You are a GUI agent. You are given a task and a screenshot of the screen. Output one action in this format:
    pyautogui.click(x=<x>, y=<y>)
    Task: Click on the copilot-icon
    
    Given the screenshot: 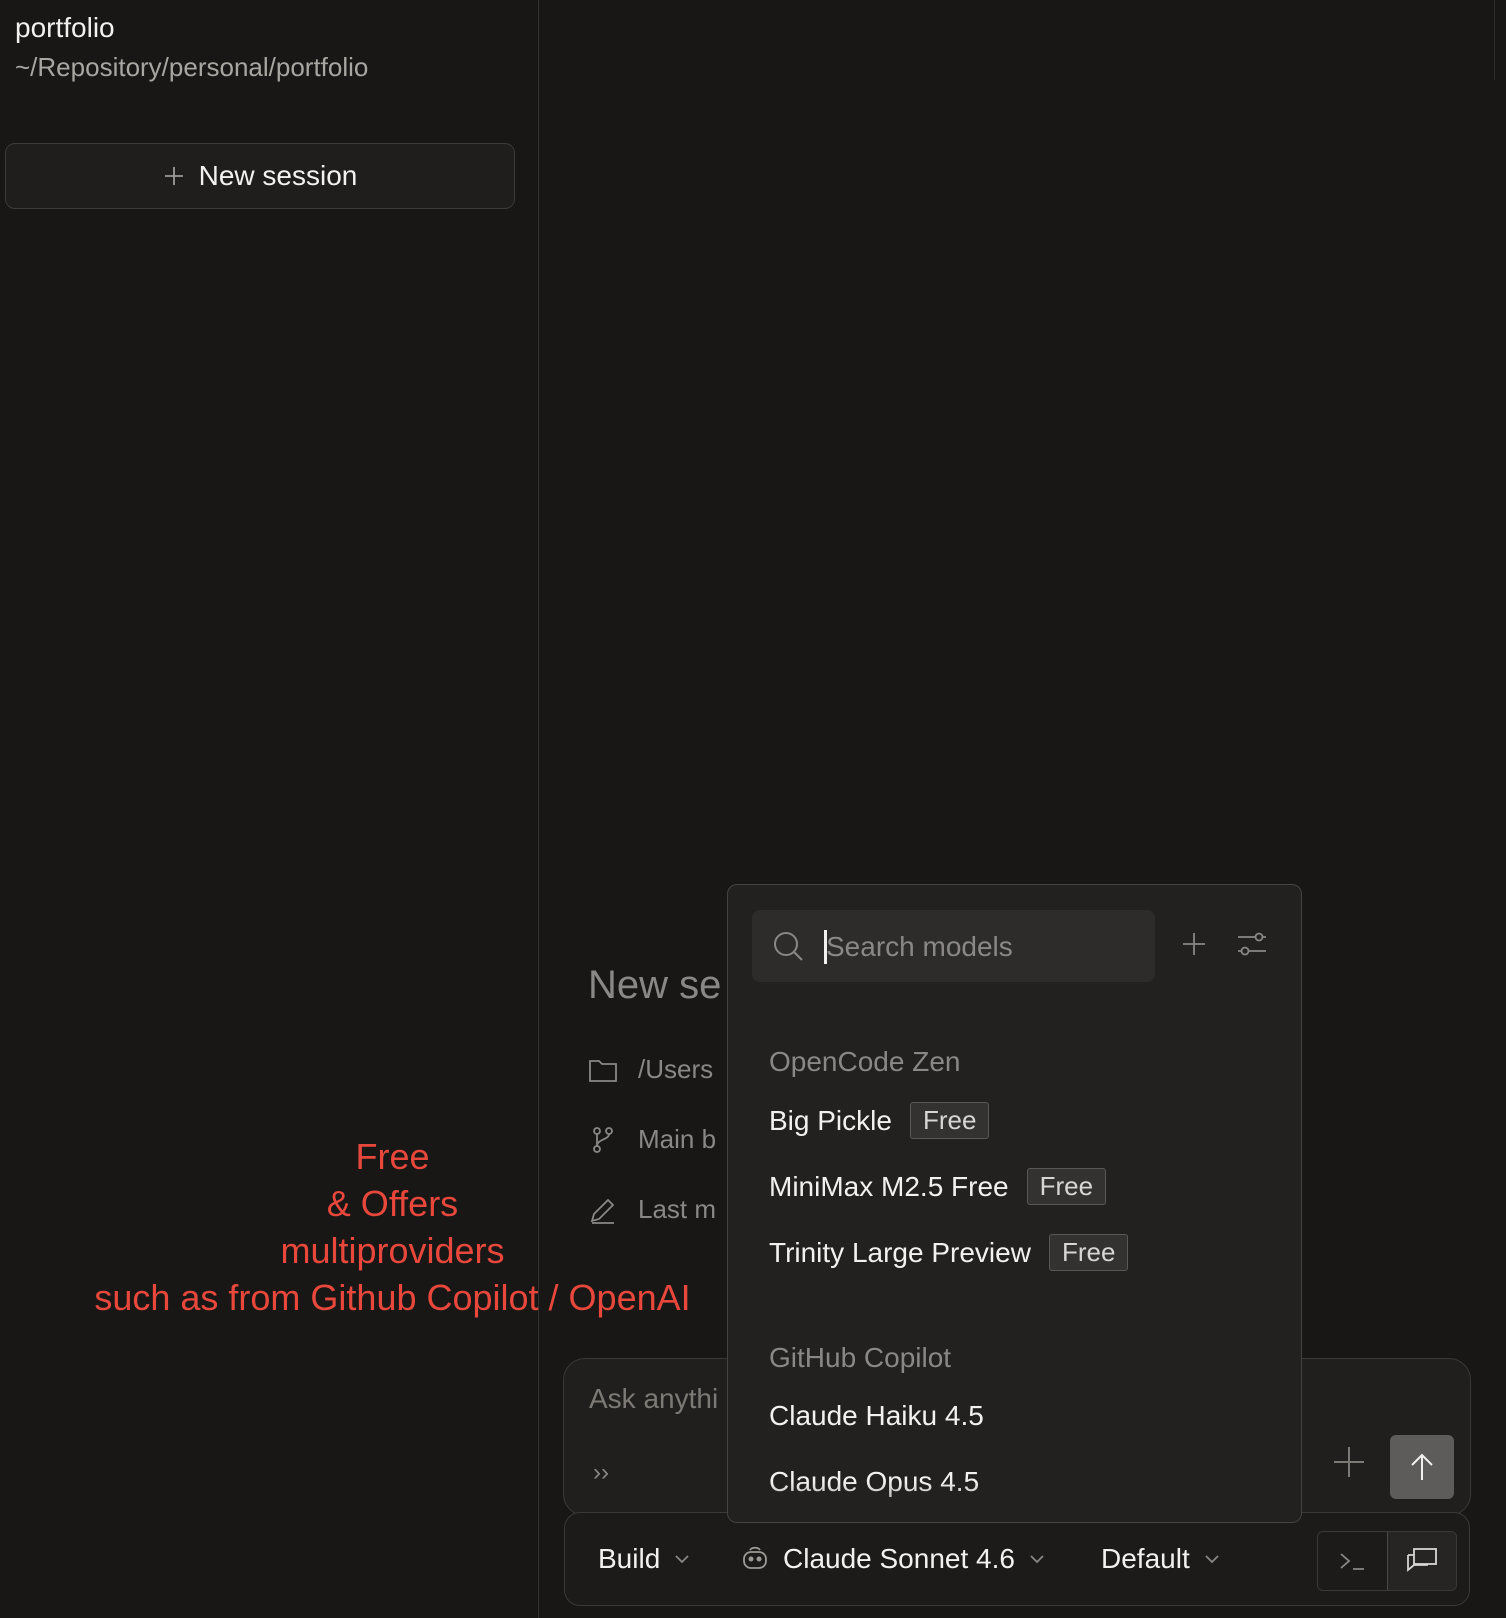 What is the action you would take?
    pyautogui.click(x=755, y=1557)
    